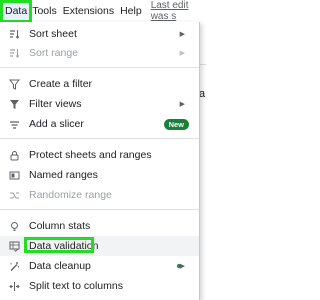 The height and width of the screenshot is (300, 320). Describe the element at coordinates (54, 53) in the screenshot. I see `menu-item-label: Sort range` at that location.